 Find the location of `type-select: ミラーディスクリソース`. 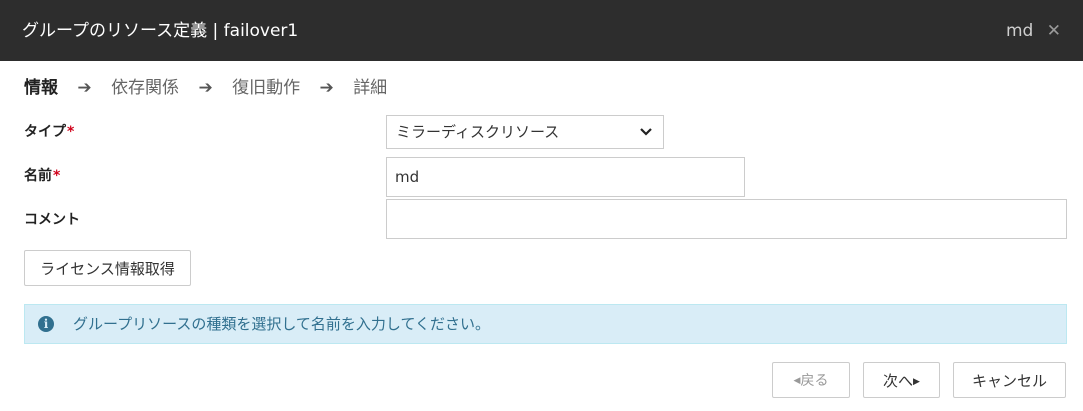

type-select: ミラーディスクリソース is located at coordinates (525, 132).